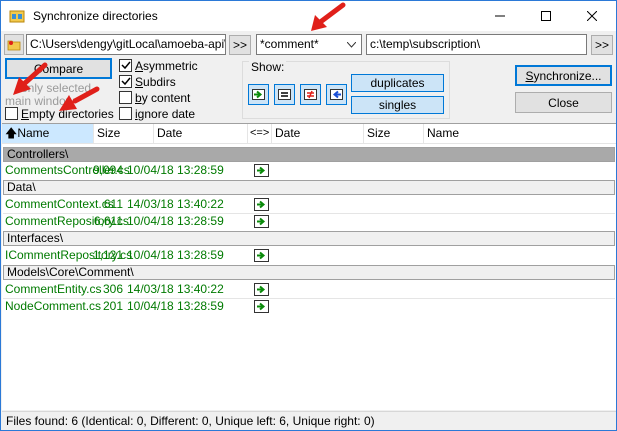  What do you see at coordinates (48, 133) in the screenshot?
I see `column-name-left: 🡅Name` at bounding box center [48, 133].